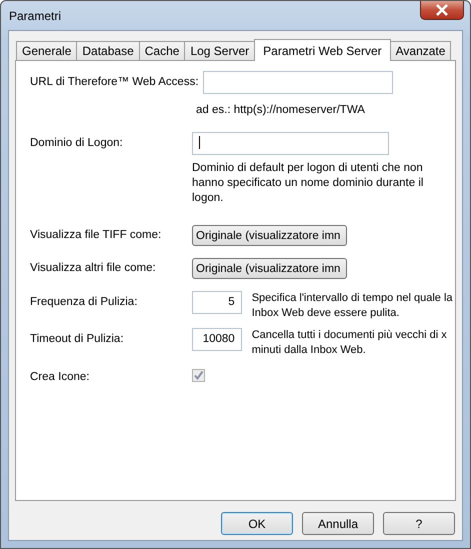 The width and height of the screenshot is (471, 549). Describe the element at coordinates (217, 302) in the screenshot. I see `input-field: 5` at that location.